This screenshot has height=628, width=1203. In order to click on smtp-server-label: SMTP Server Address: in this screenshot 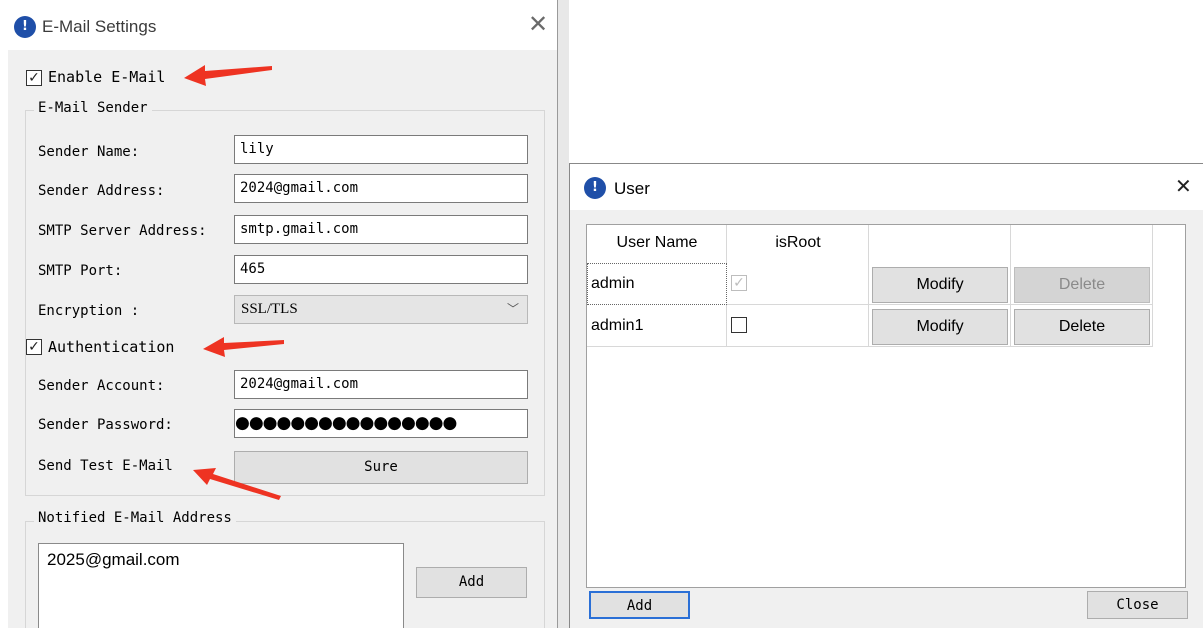, I will do `click(122, 231)`.